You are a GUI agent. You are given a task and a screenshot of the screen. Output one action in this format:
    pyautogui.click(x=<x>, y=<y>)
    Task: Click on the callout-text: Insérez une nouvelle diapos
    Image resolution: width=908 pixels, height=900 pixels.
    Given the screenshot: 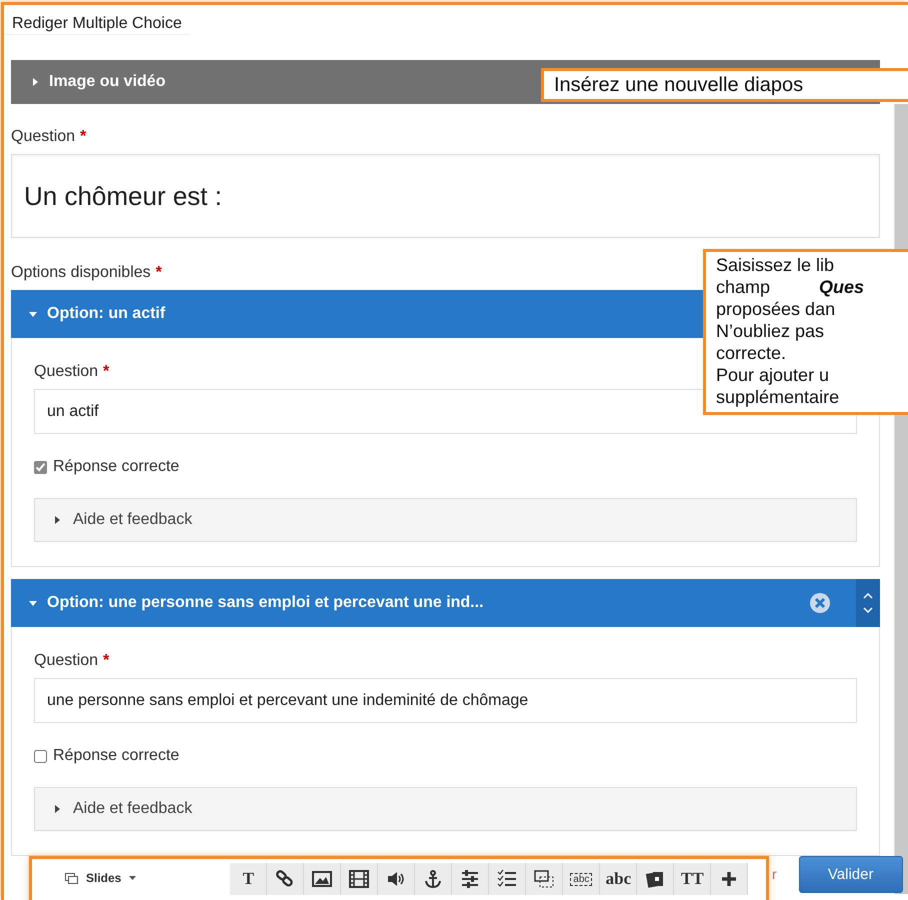 What is the action you would take?
    pyautogui.click(x=679, y=85)
    